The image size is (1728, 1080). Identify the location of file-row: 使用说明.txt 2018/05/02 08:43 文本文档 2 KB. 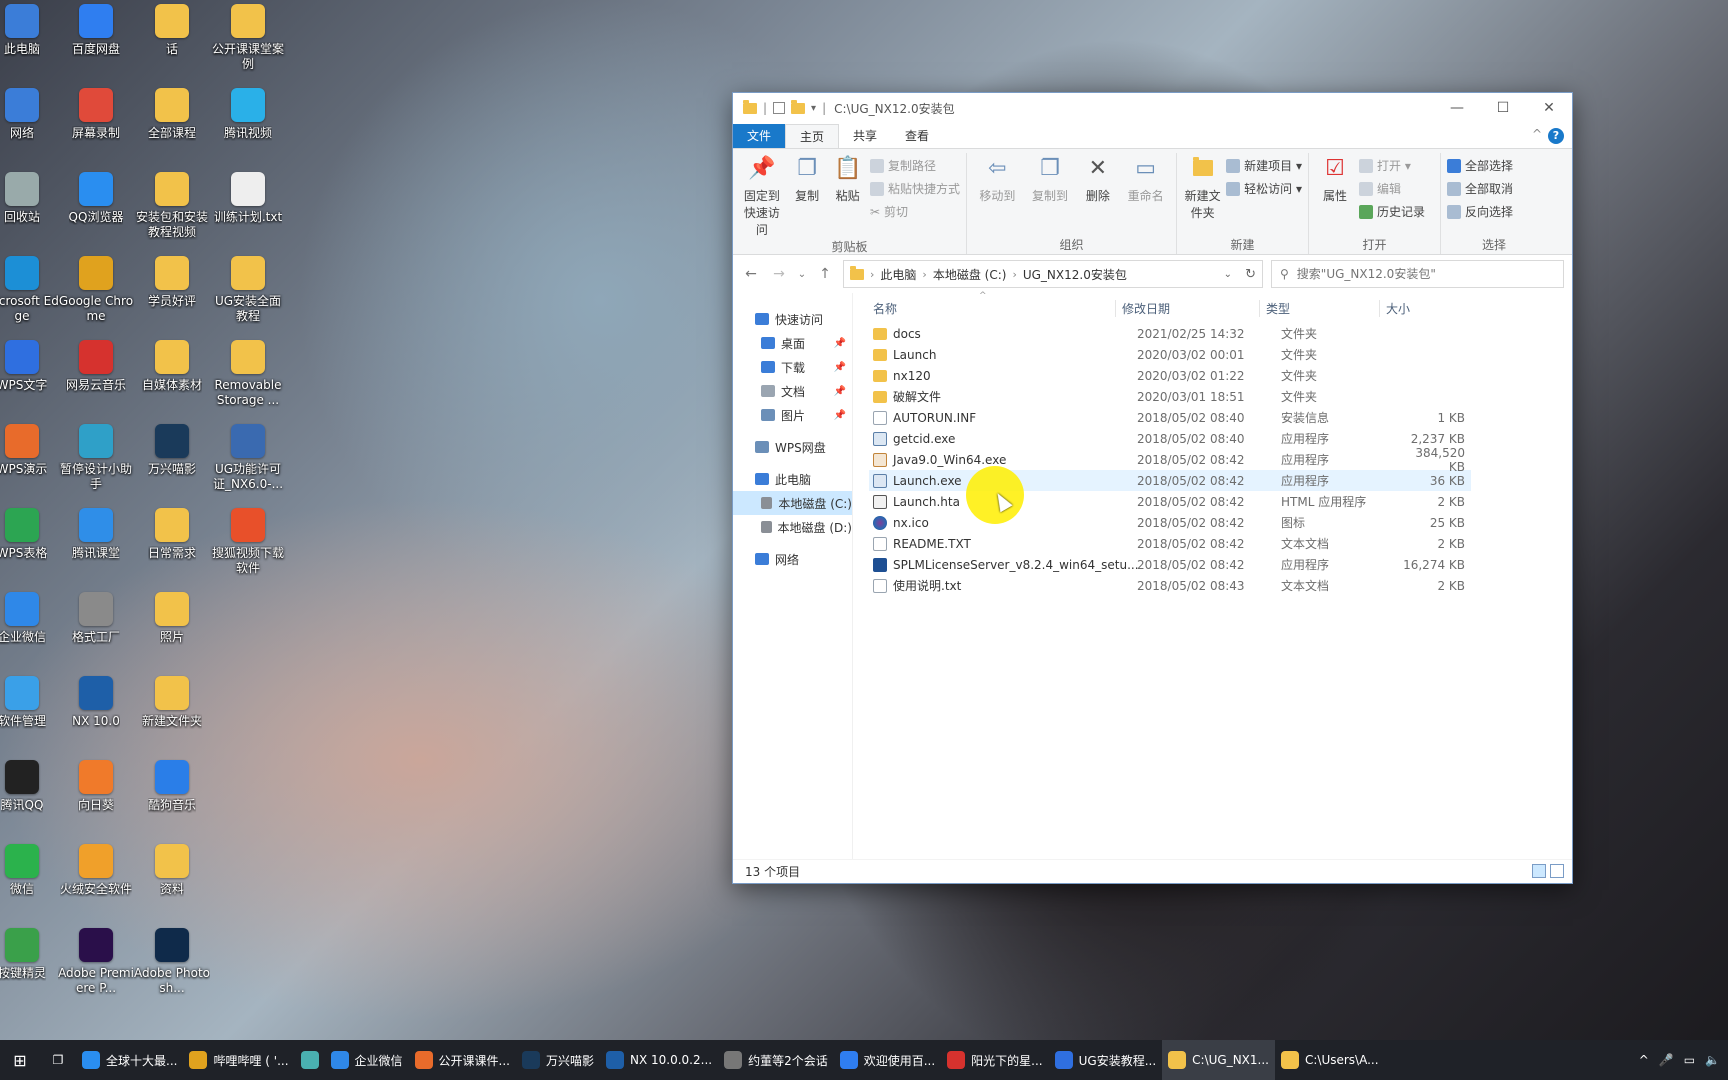
(1170, 585).